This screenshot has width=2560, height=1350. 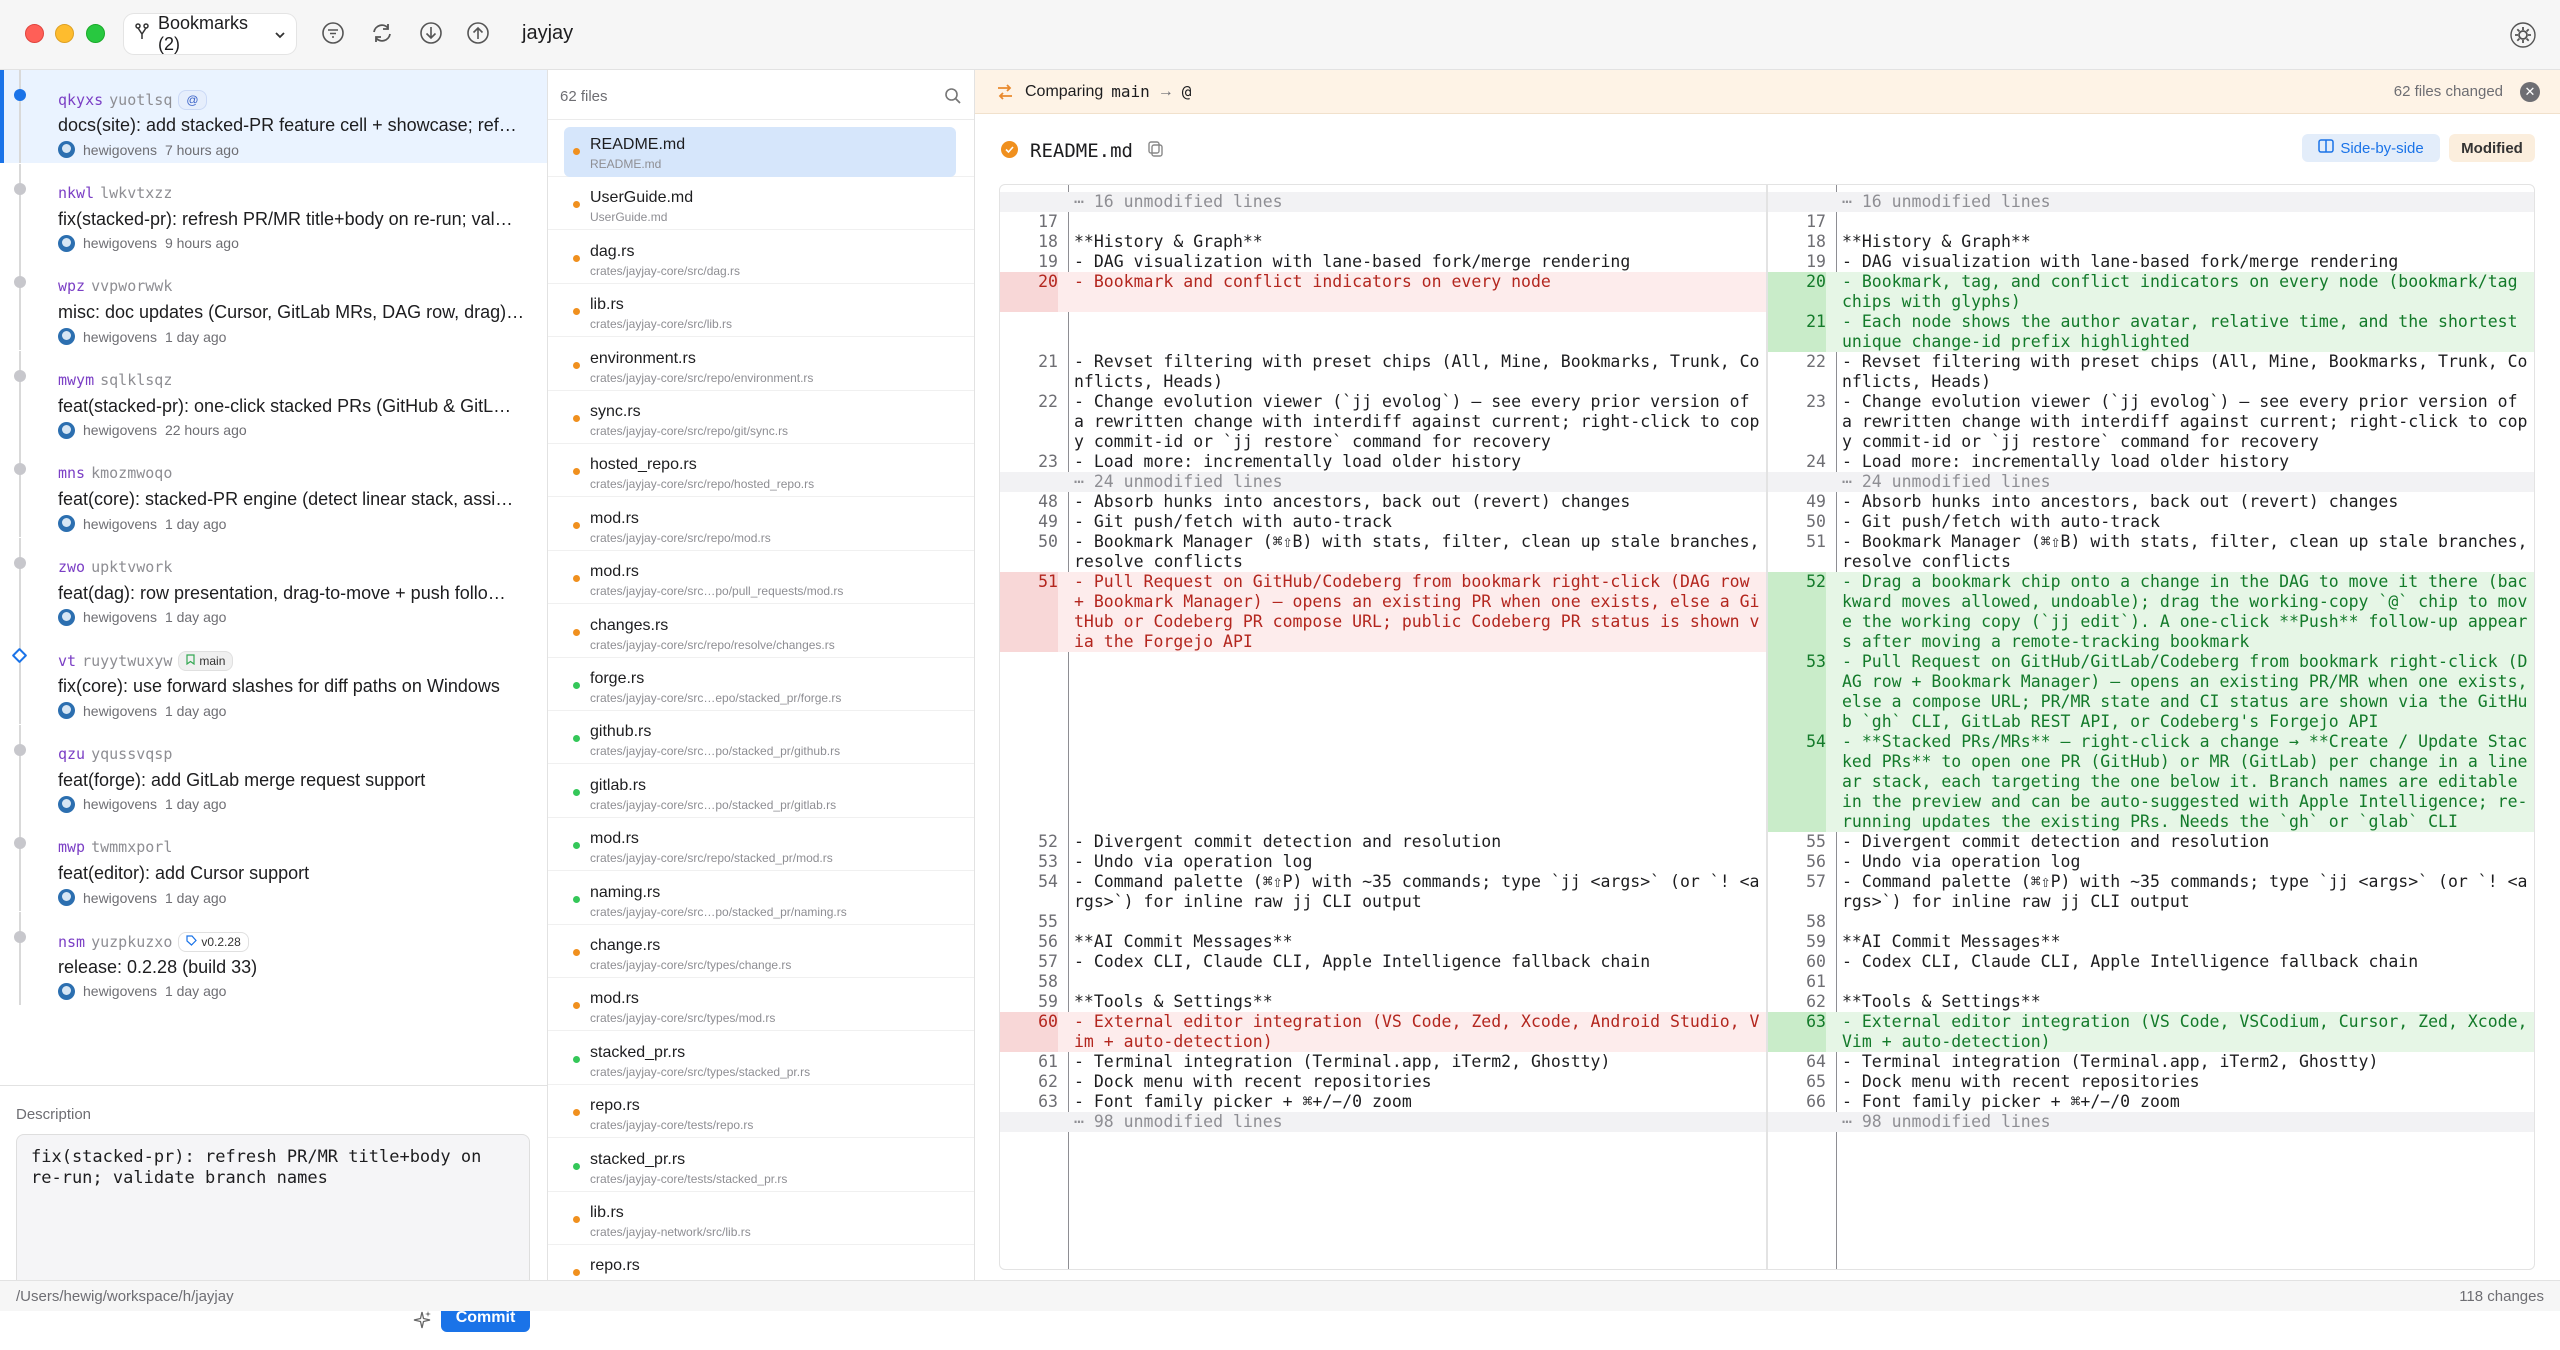 What do you see at coordinates (1816, 261) in the screenshot?
I see `line-number: 19` at bounding box center [1816, 261].